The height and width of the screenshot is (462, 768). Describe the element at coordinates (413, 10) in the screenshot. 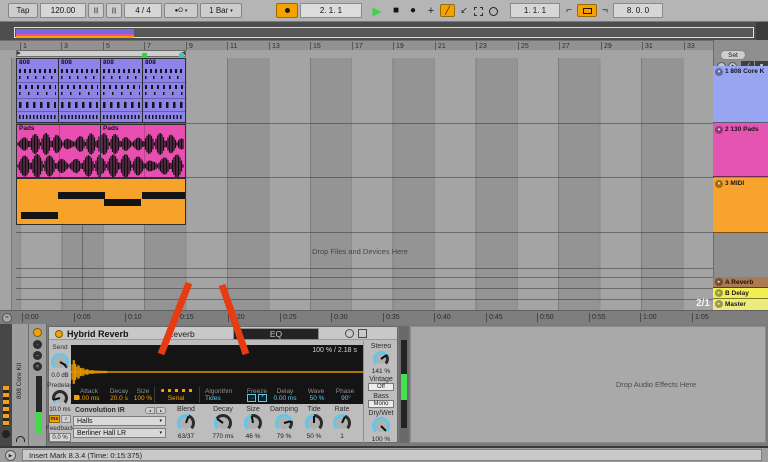

I see `record-button: ●` at that location.